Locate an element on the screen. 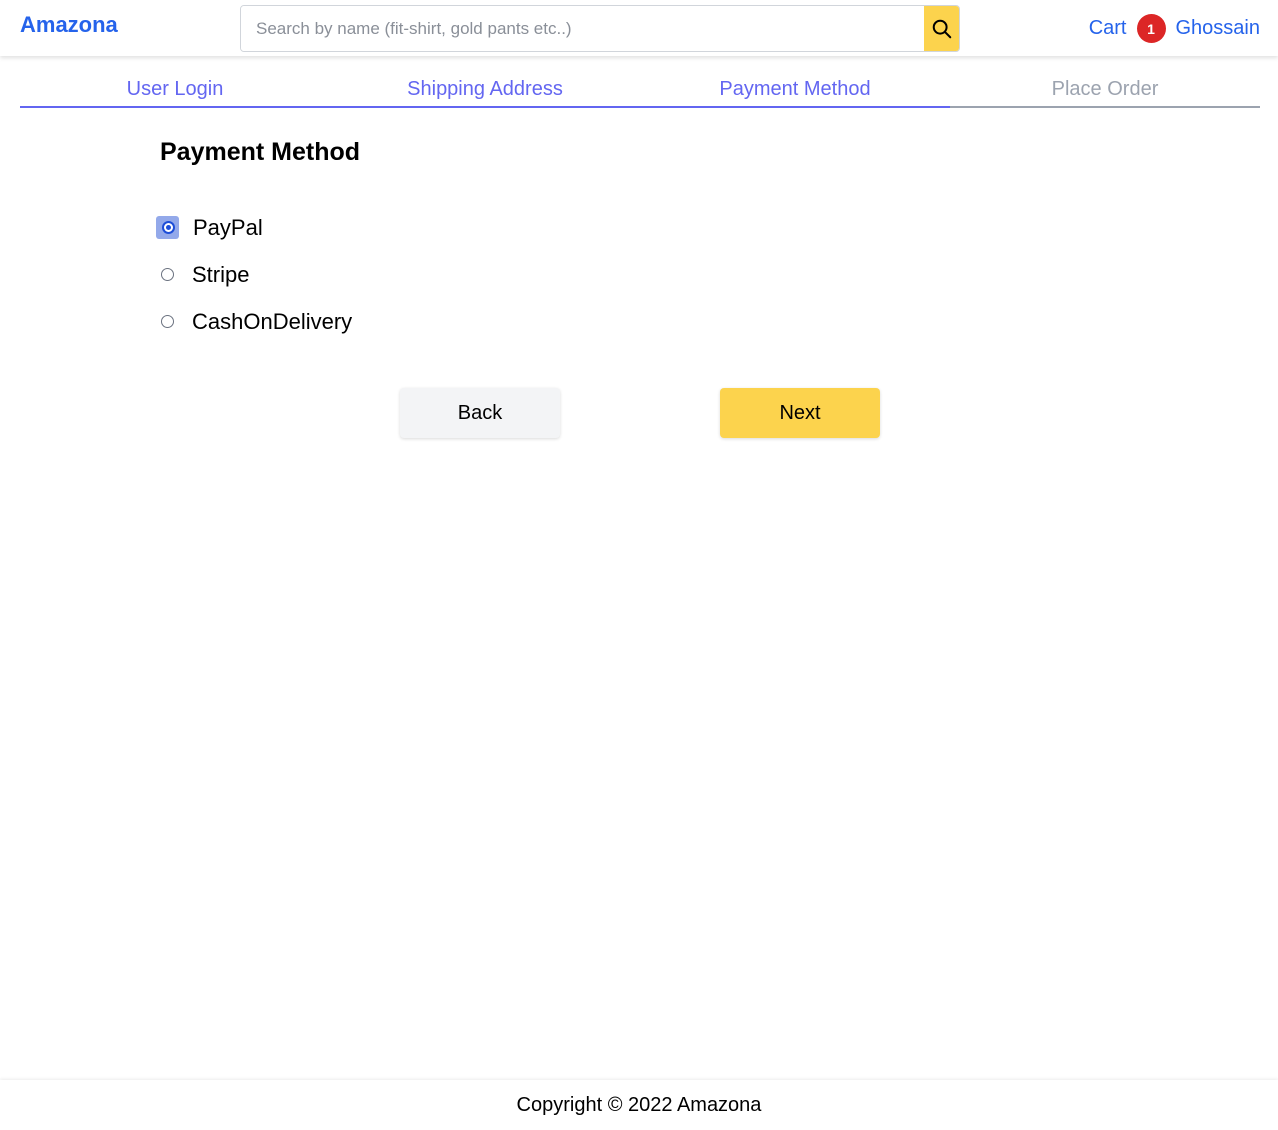 The width and height of the screenshot is (1278, 1130). stripe-radio is located at coordinates (167, 274).